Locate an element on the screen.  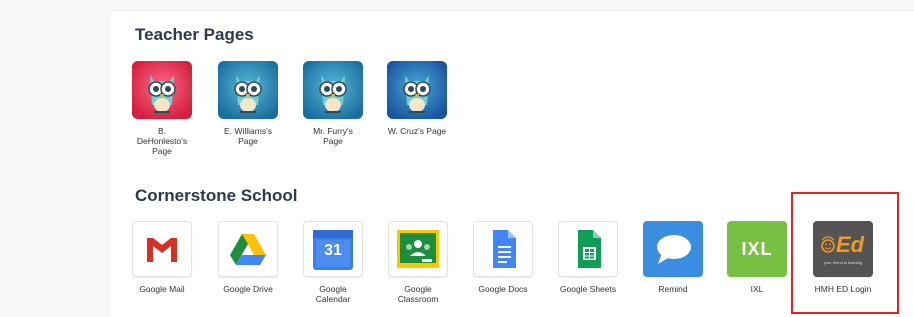
section-title-teacher-pages: Teacher Pages is located at coordinates (194, 34).